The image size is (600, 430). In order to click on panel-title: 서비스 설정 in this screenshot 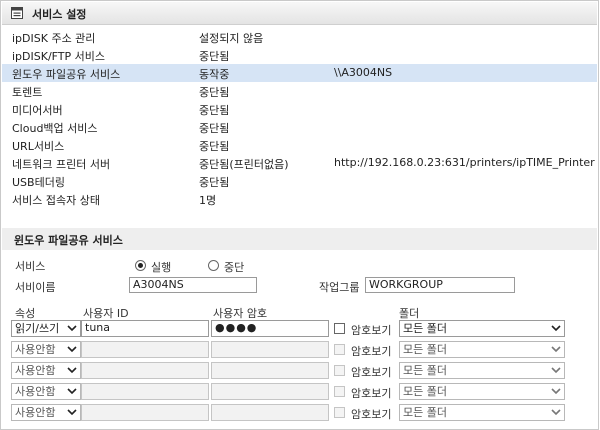, I will do `click(59, 14)`.